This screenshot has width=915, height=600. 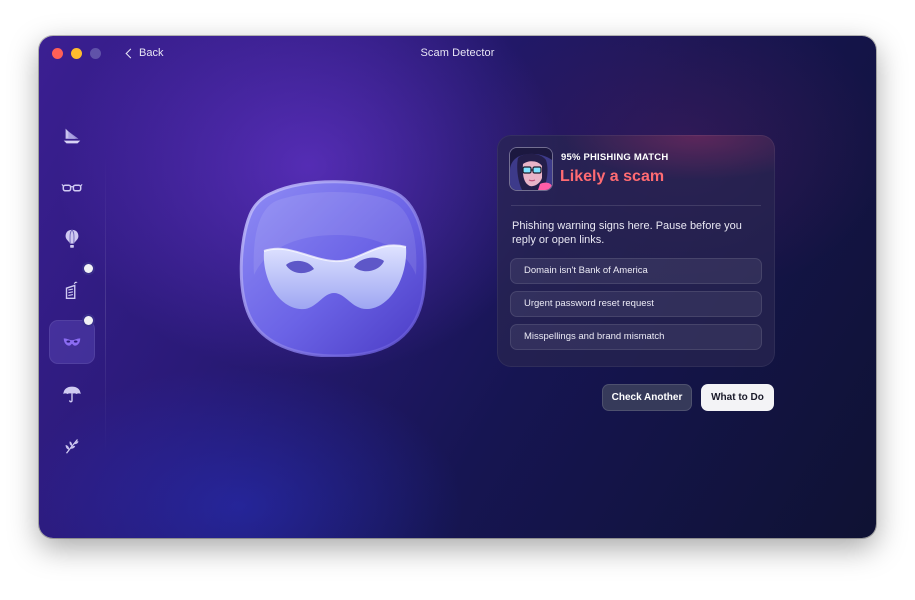 I want to click on sidebar-item-umbrella, so click(x=72, y=394).